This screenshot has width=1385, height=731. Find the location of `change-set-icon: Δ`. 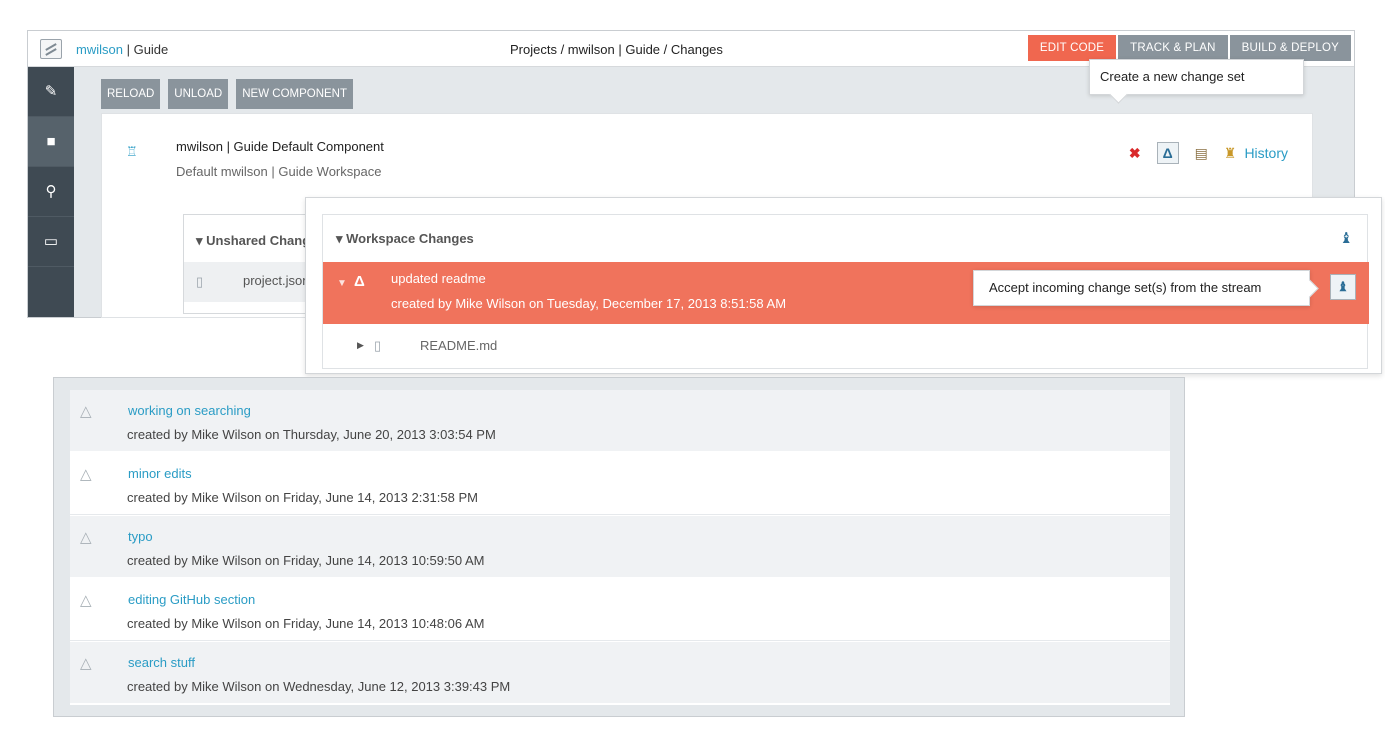

change-set-icon: Δ is located at coordinates (359, 281).